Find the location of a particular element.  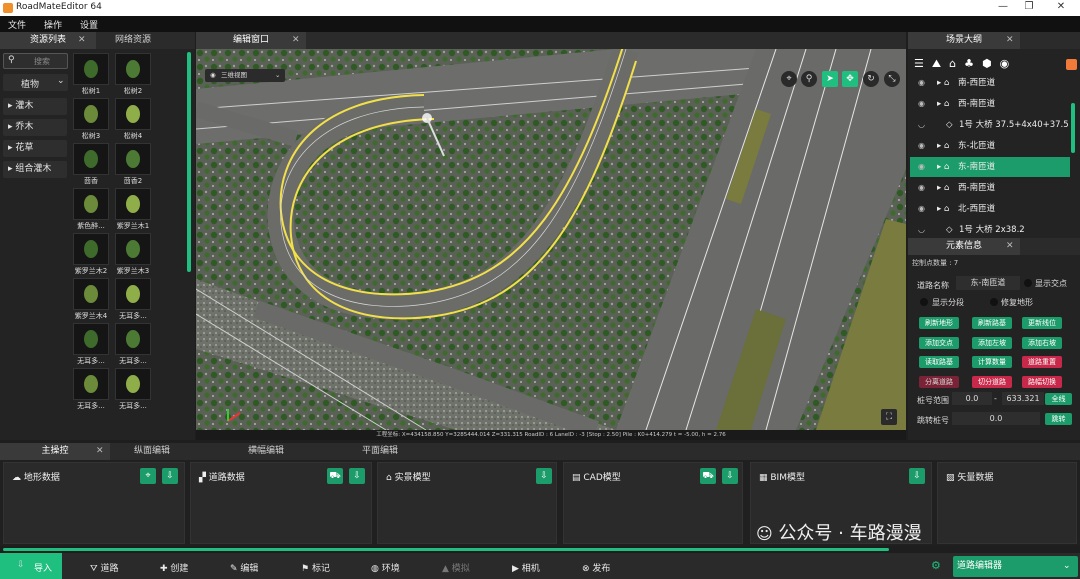

outline-row: ◡ ◇ 1号 大桥 37.5+4x40+37.5 is located at coordinates (990, 125).